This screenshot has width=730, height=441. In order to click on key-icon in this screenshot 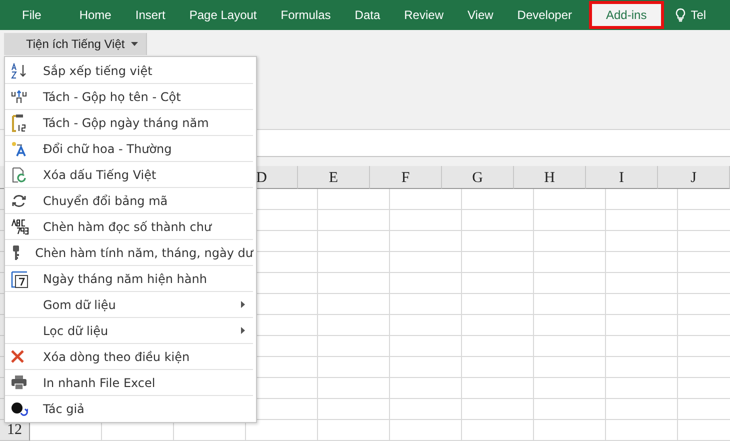, I will do `click(16, 252)`.